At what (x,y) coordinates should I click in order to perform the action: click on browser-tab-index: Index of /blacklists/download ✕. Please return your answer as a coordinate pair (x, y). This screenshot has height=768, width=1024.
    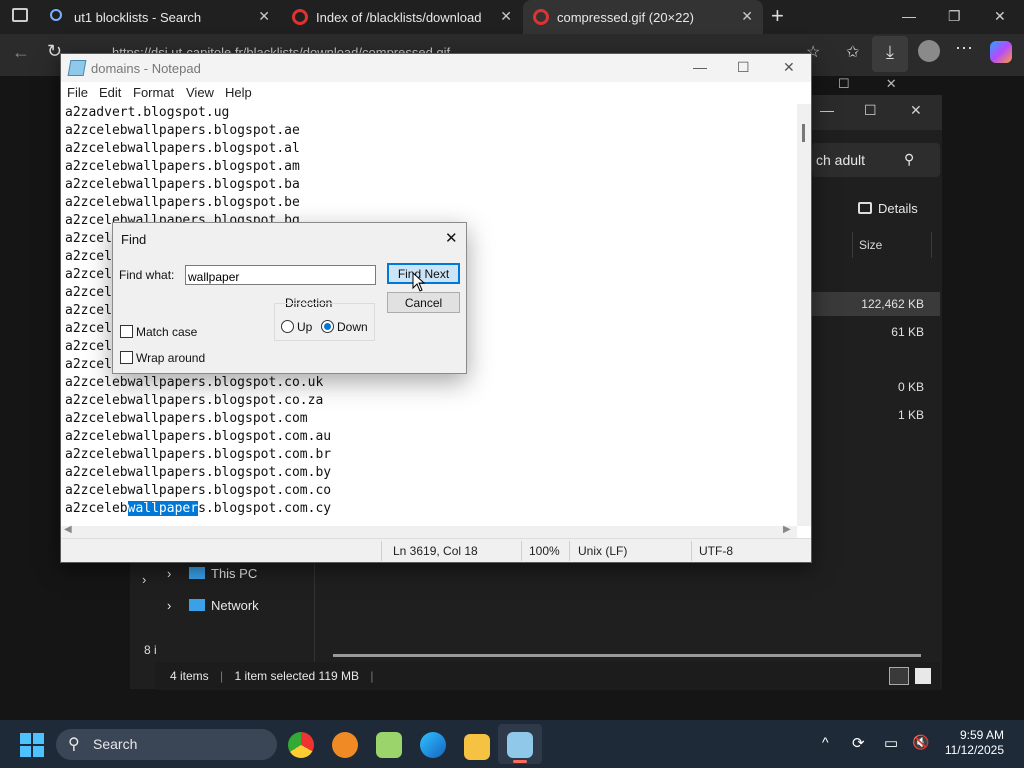
    Looking at the image, I should click on (402, 17).